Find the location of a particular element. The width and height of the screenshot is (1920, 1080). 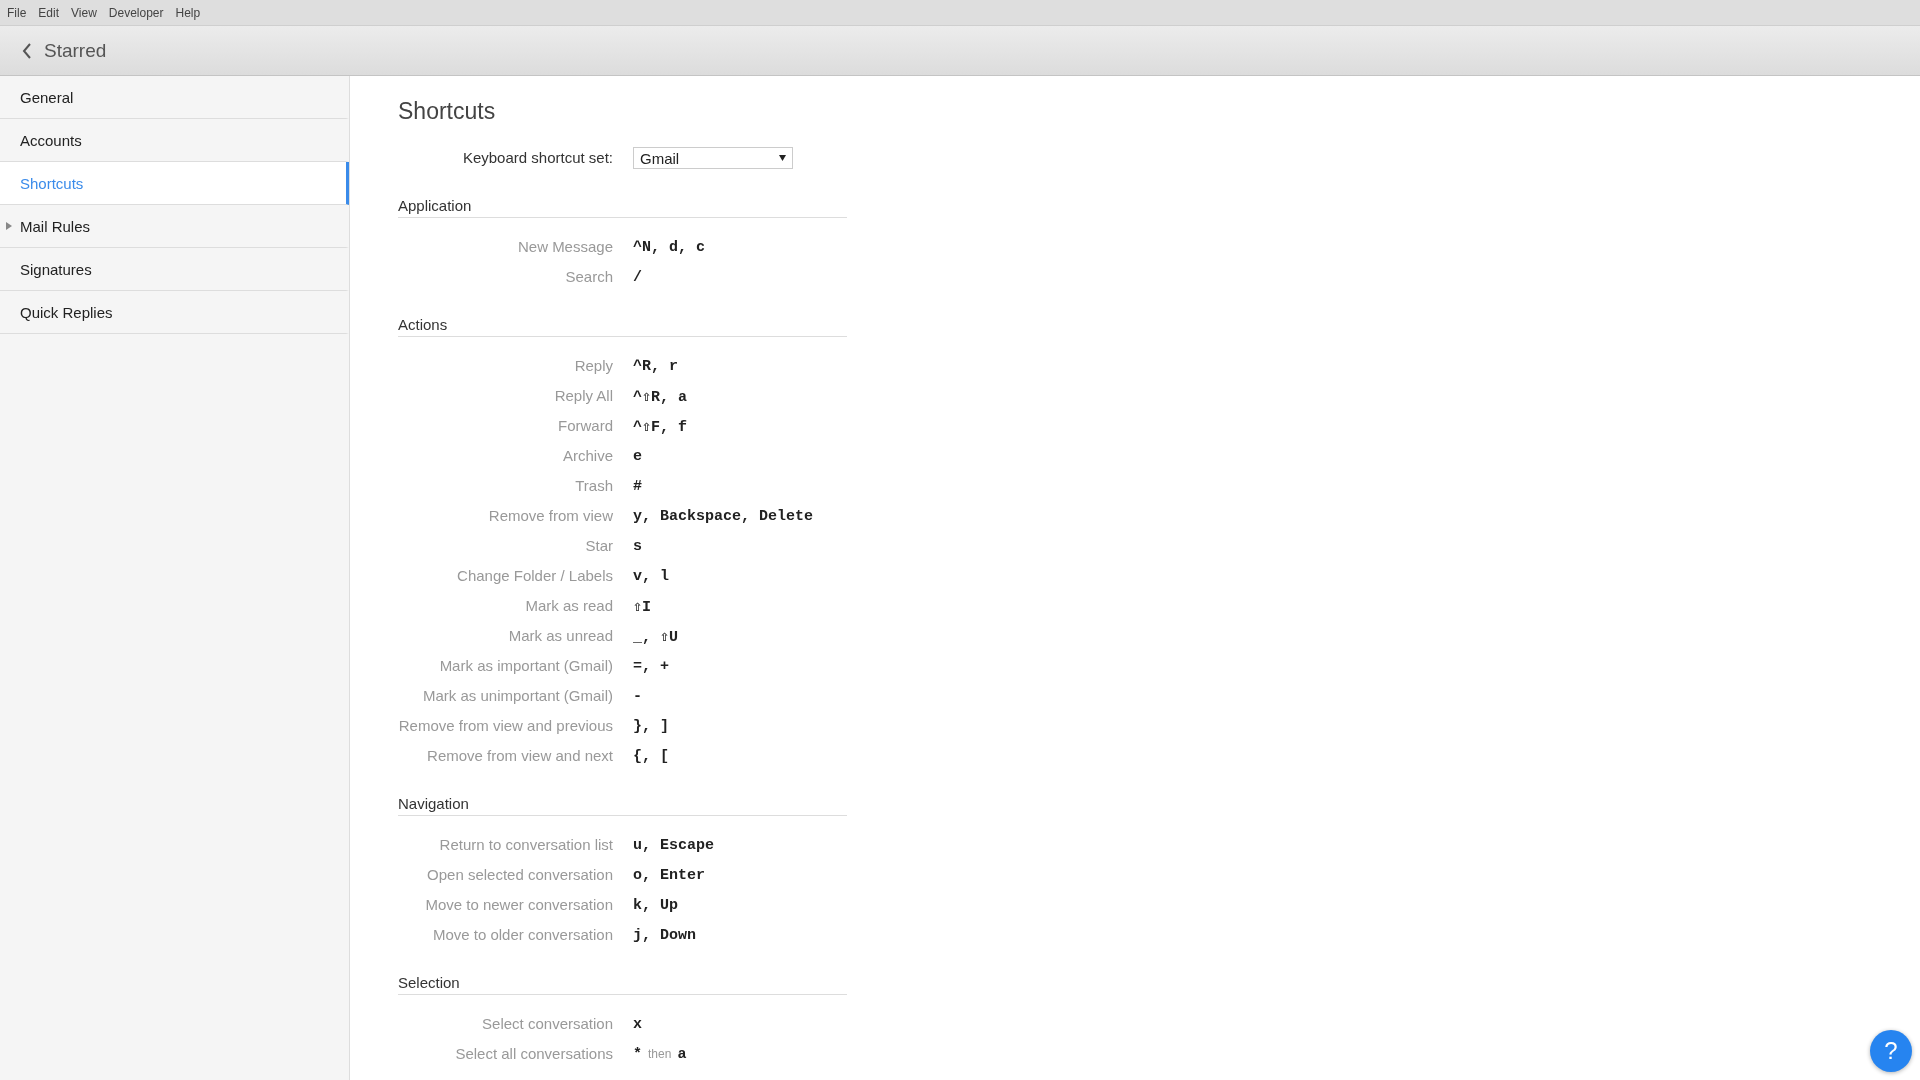

shortcut-keys: e is located at coordinates (637, 456).